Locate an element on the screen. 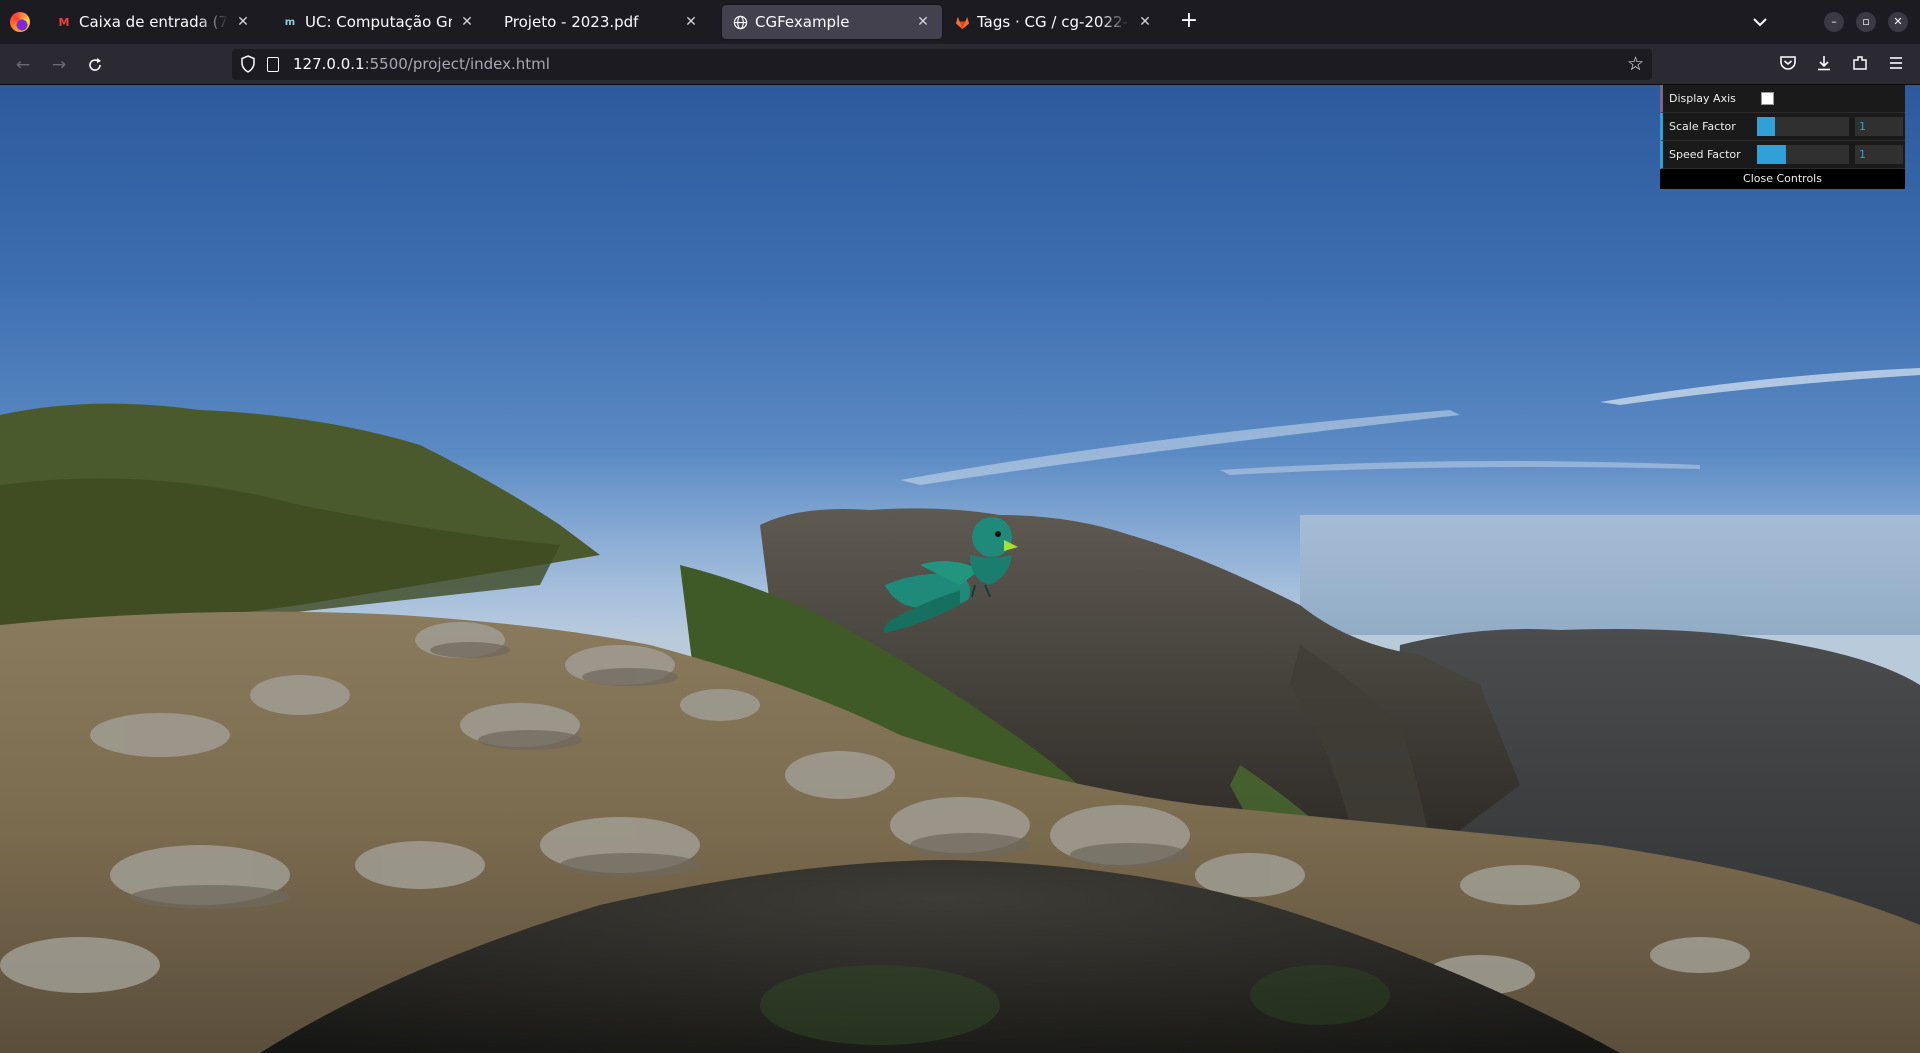 Image resolution: width=1920 pixels, height=1053 pixels. tab-gitlab: Tags · CG / cg-2022-2023 ✕ is located at coordinates (1054, 22).